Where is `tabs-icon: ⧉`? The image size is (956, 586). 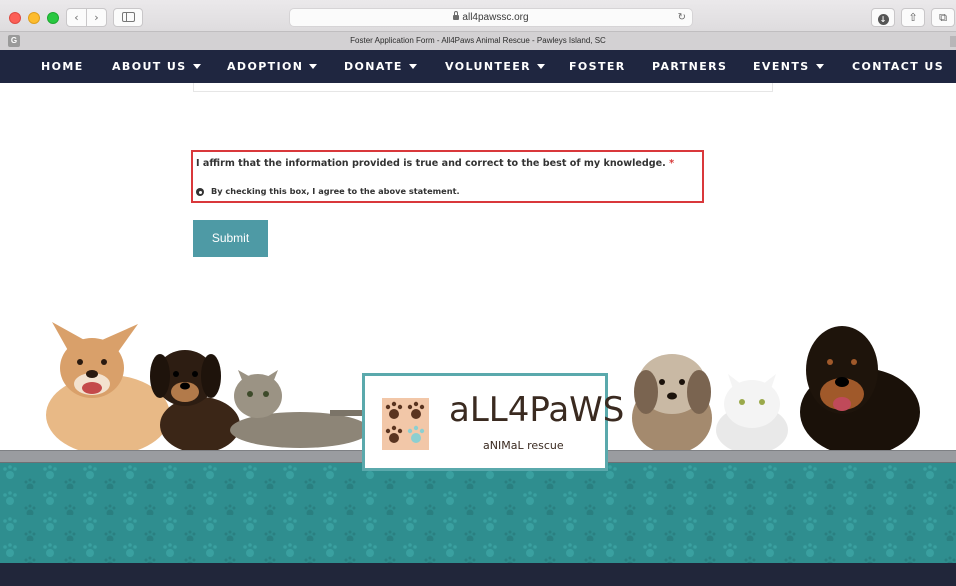 tabs-icon: ⧉ is located at coordinates (943, 17).